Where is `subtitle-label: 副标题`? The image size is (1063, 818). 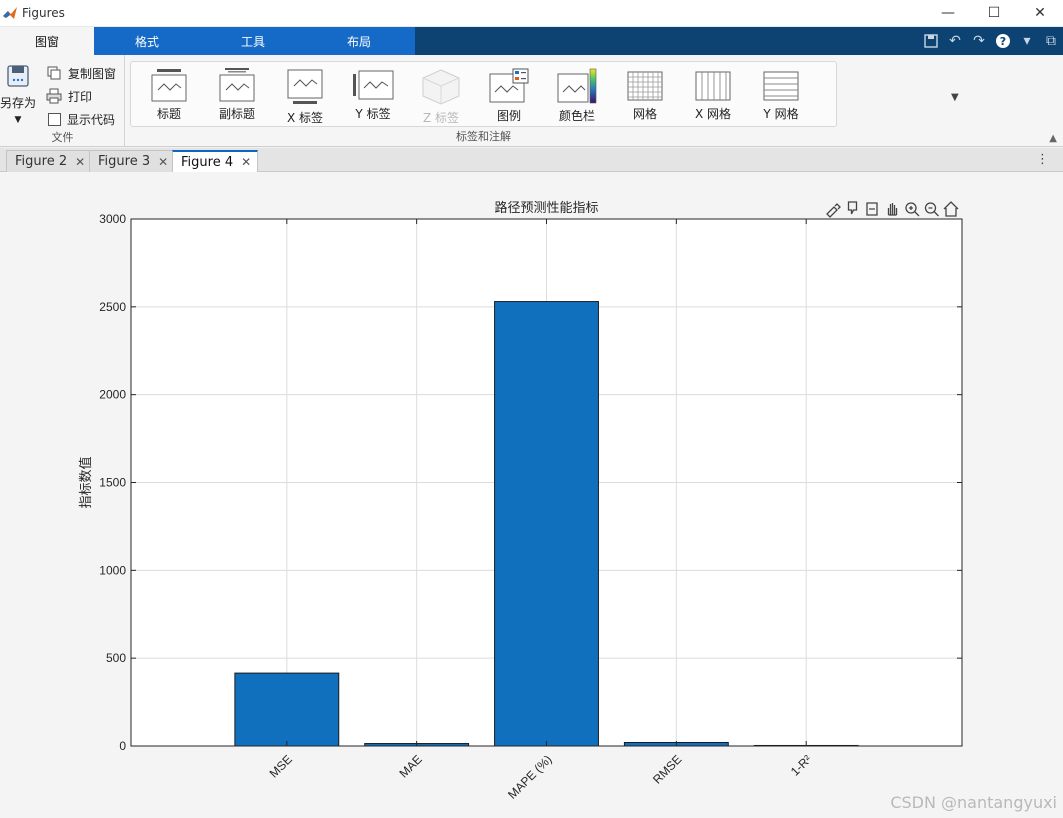 subtitle-label: 副标题 is located at coordinates (236, 114).